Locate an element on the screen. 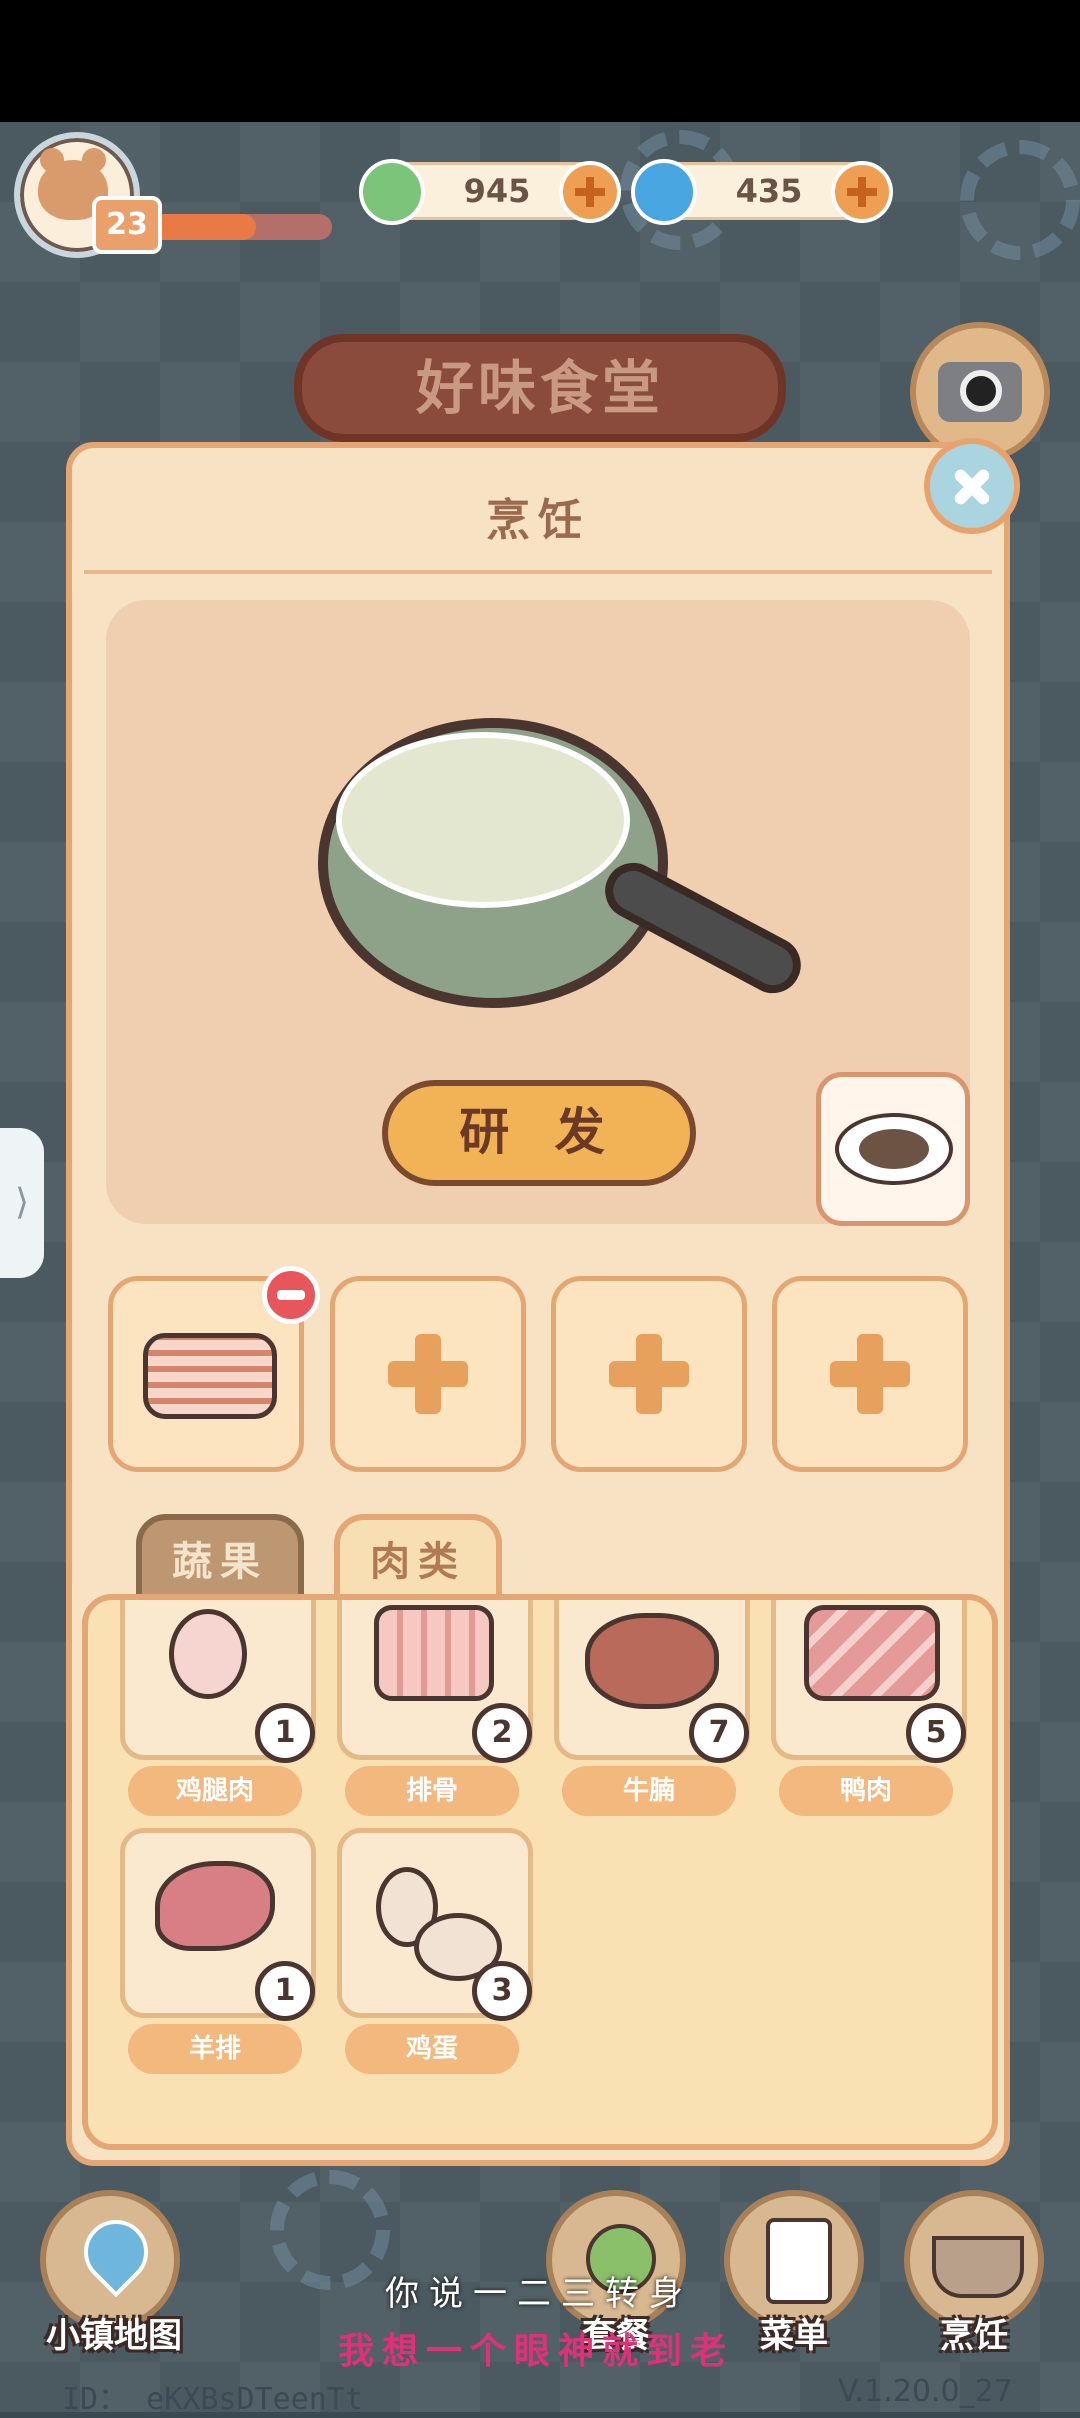 The height and width of the screenshot is (2418, 1080). clover-resource: 945 is located at coordinates (490, 192).